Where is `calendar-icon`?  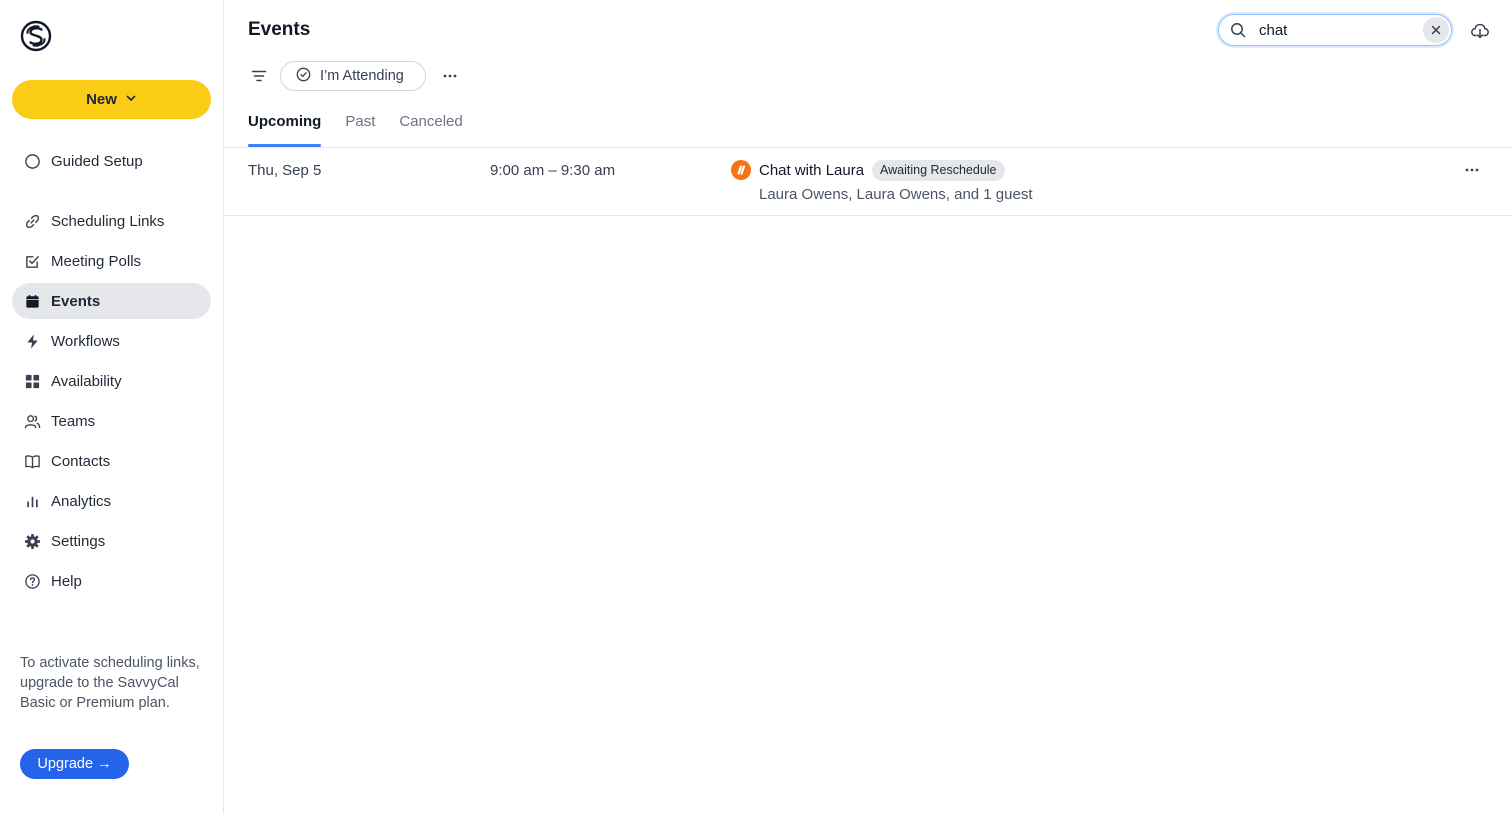
calendar-icon is located at coordinates (32, 301).